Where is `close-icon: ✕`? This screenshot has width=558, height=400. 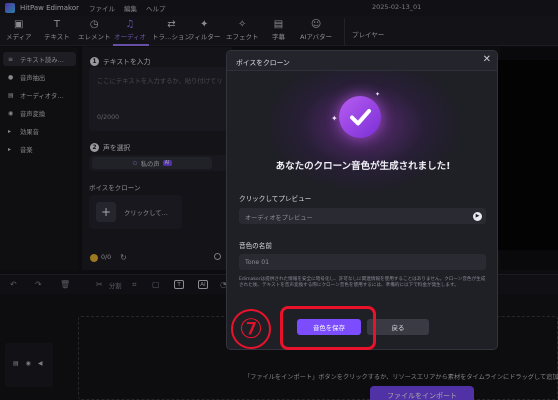 close-icon: ✕ is located at coordinates (487, 59).